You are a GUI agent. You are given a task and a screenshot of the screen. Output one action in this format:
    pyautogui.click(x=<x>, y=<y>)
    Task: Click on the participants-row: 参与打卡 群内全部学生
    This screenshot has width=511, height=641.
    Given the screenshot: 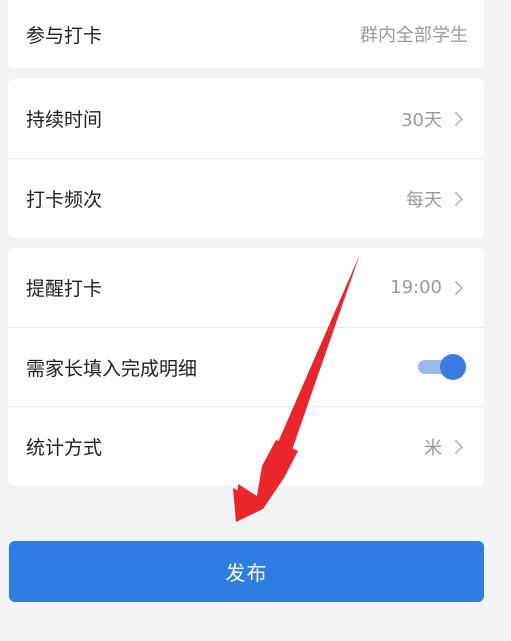 What is the action you would take?
    pyautogui.click(x=246, y=34)
    